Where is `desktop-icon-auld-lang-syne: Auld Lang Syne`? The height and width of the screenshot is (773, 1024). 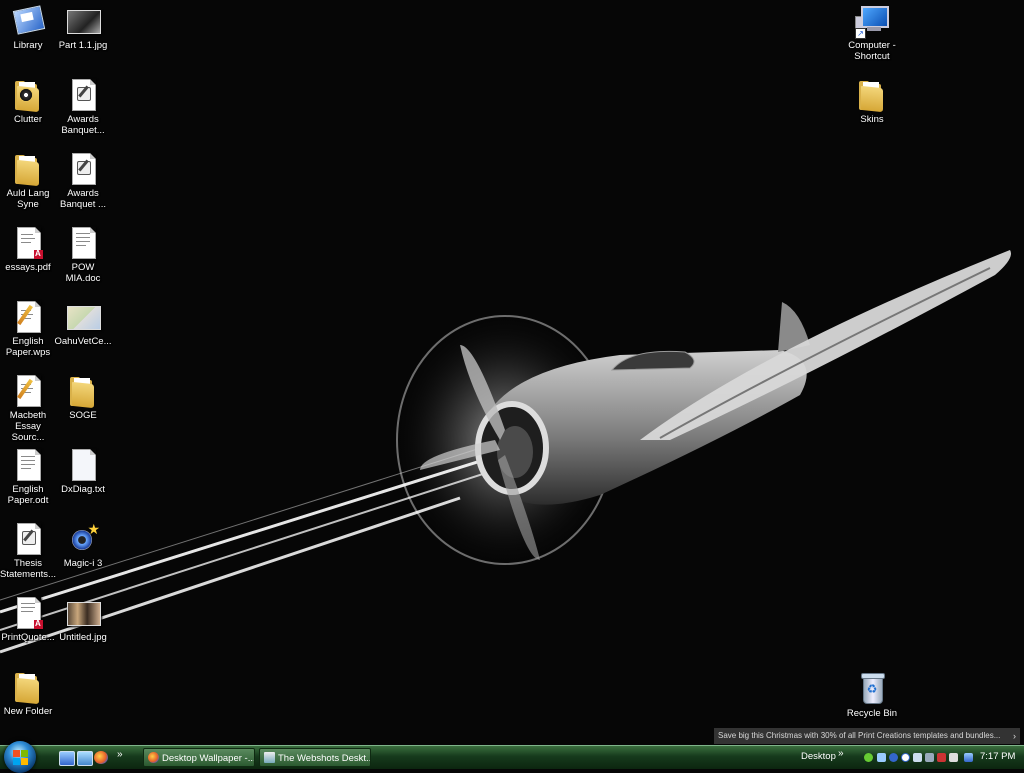
desktop-icon-auld-lang-syne: Auld Lang Syne is located at coordinates (29, 181).